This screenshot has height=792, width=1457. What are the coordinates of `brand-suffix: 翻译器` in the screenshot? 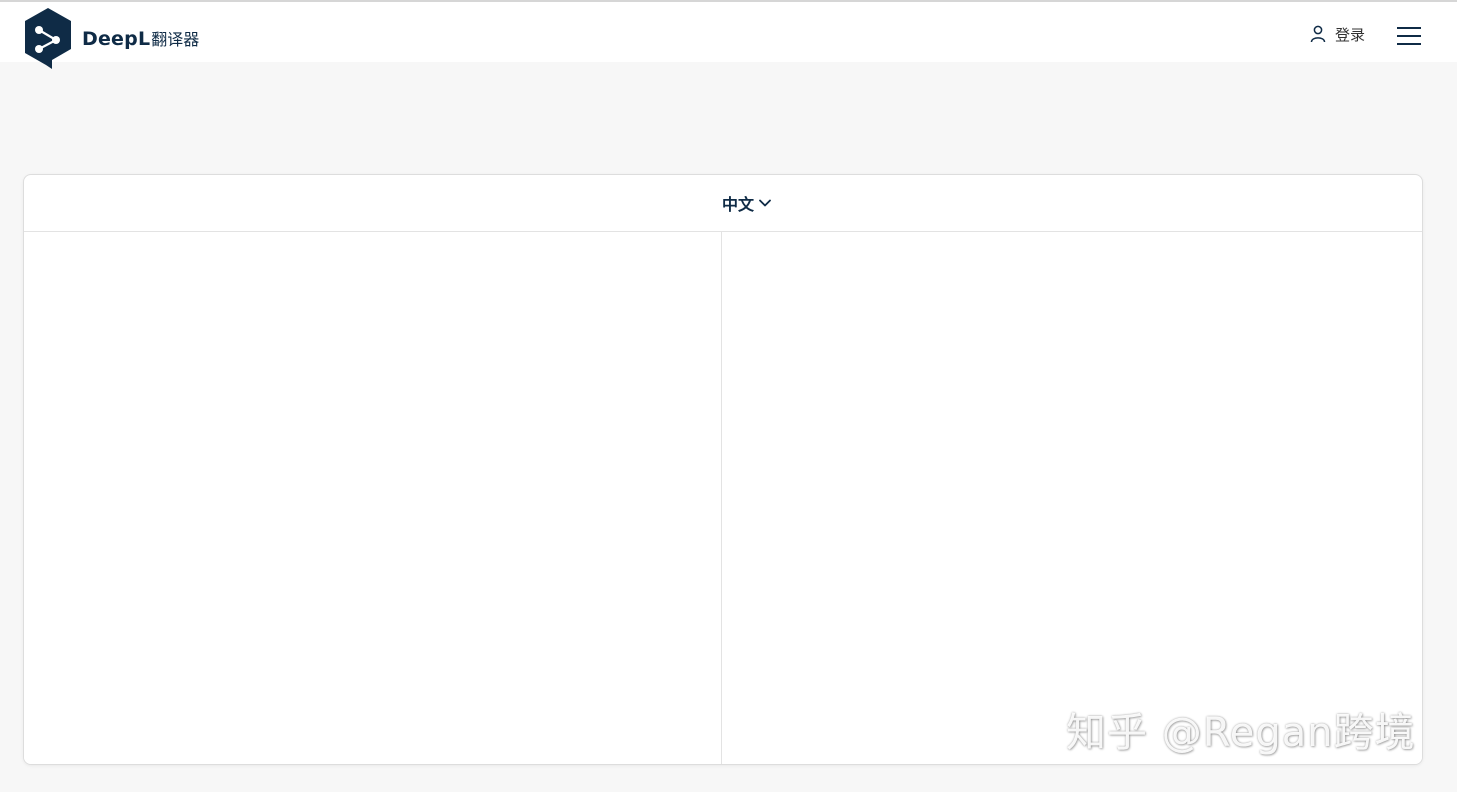 It's located at (175, 39).